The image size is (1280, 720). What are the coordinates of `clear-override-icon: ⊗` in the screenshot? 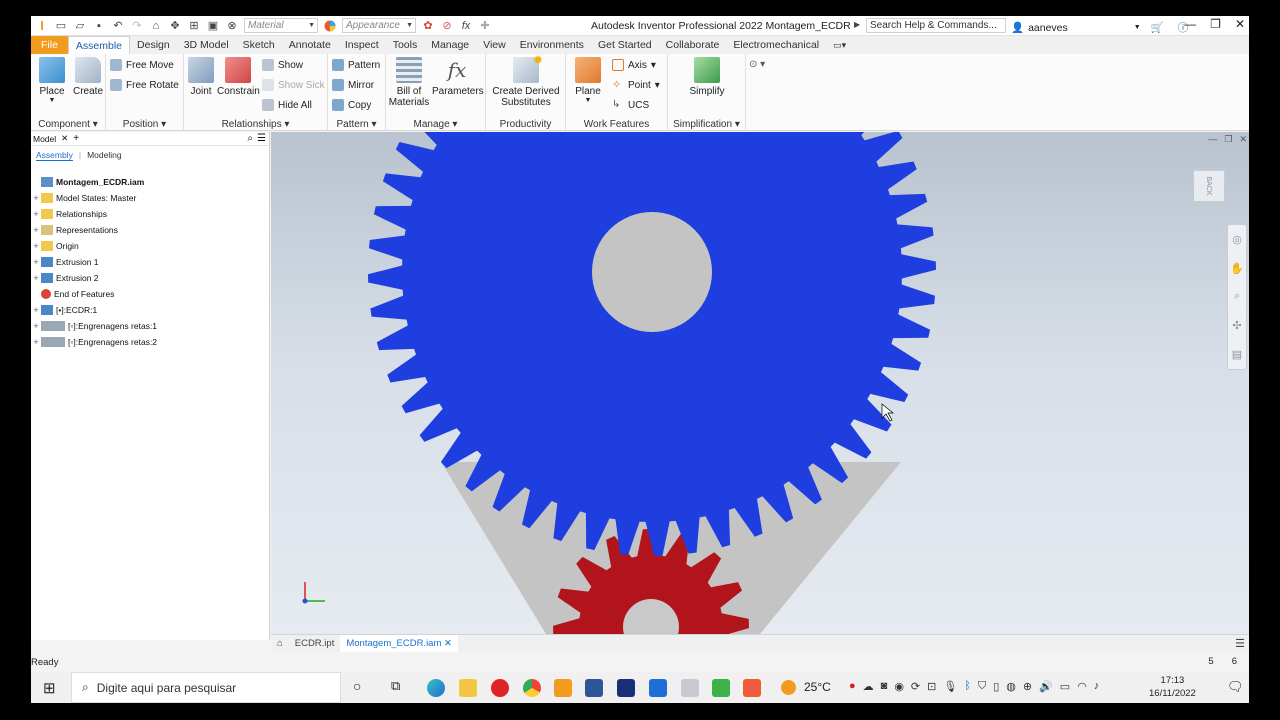 It's located at (232, 26).